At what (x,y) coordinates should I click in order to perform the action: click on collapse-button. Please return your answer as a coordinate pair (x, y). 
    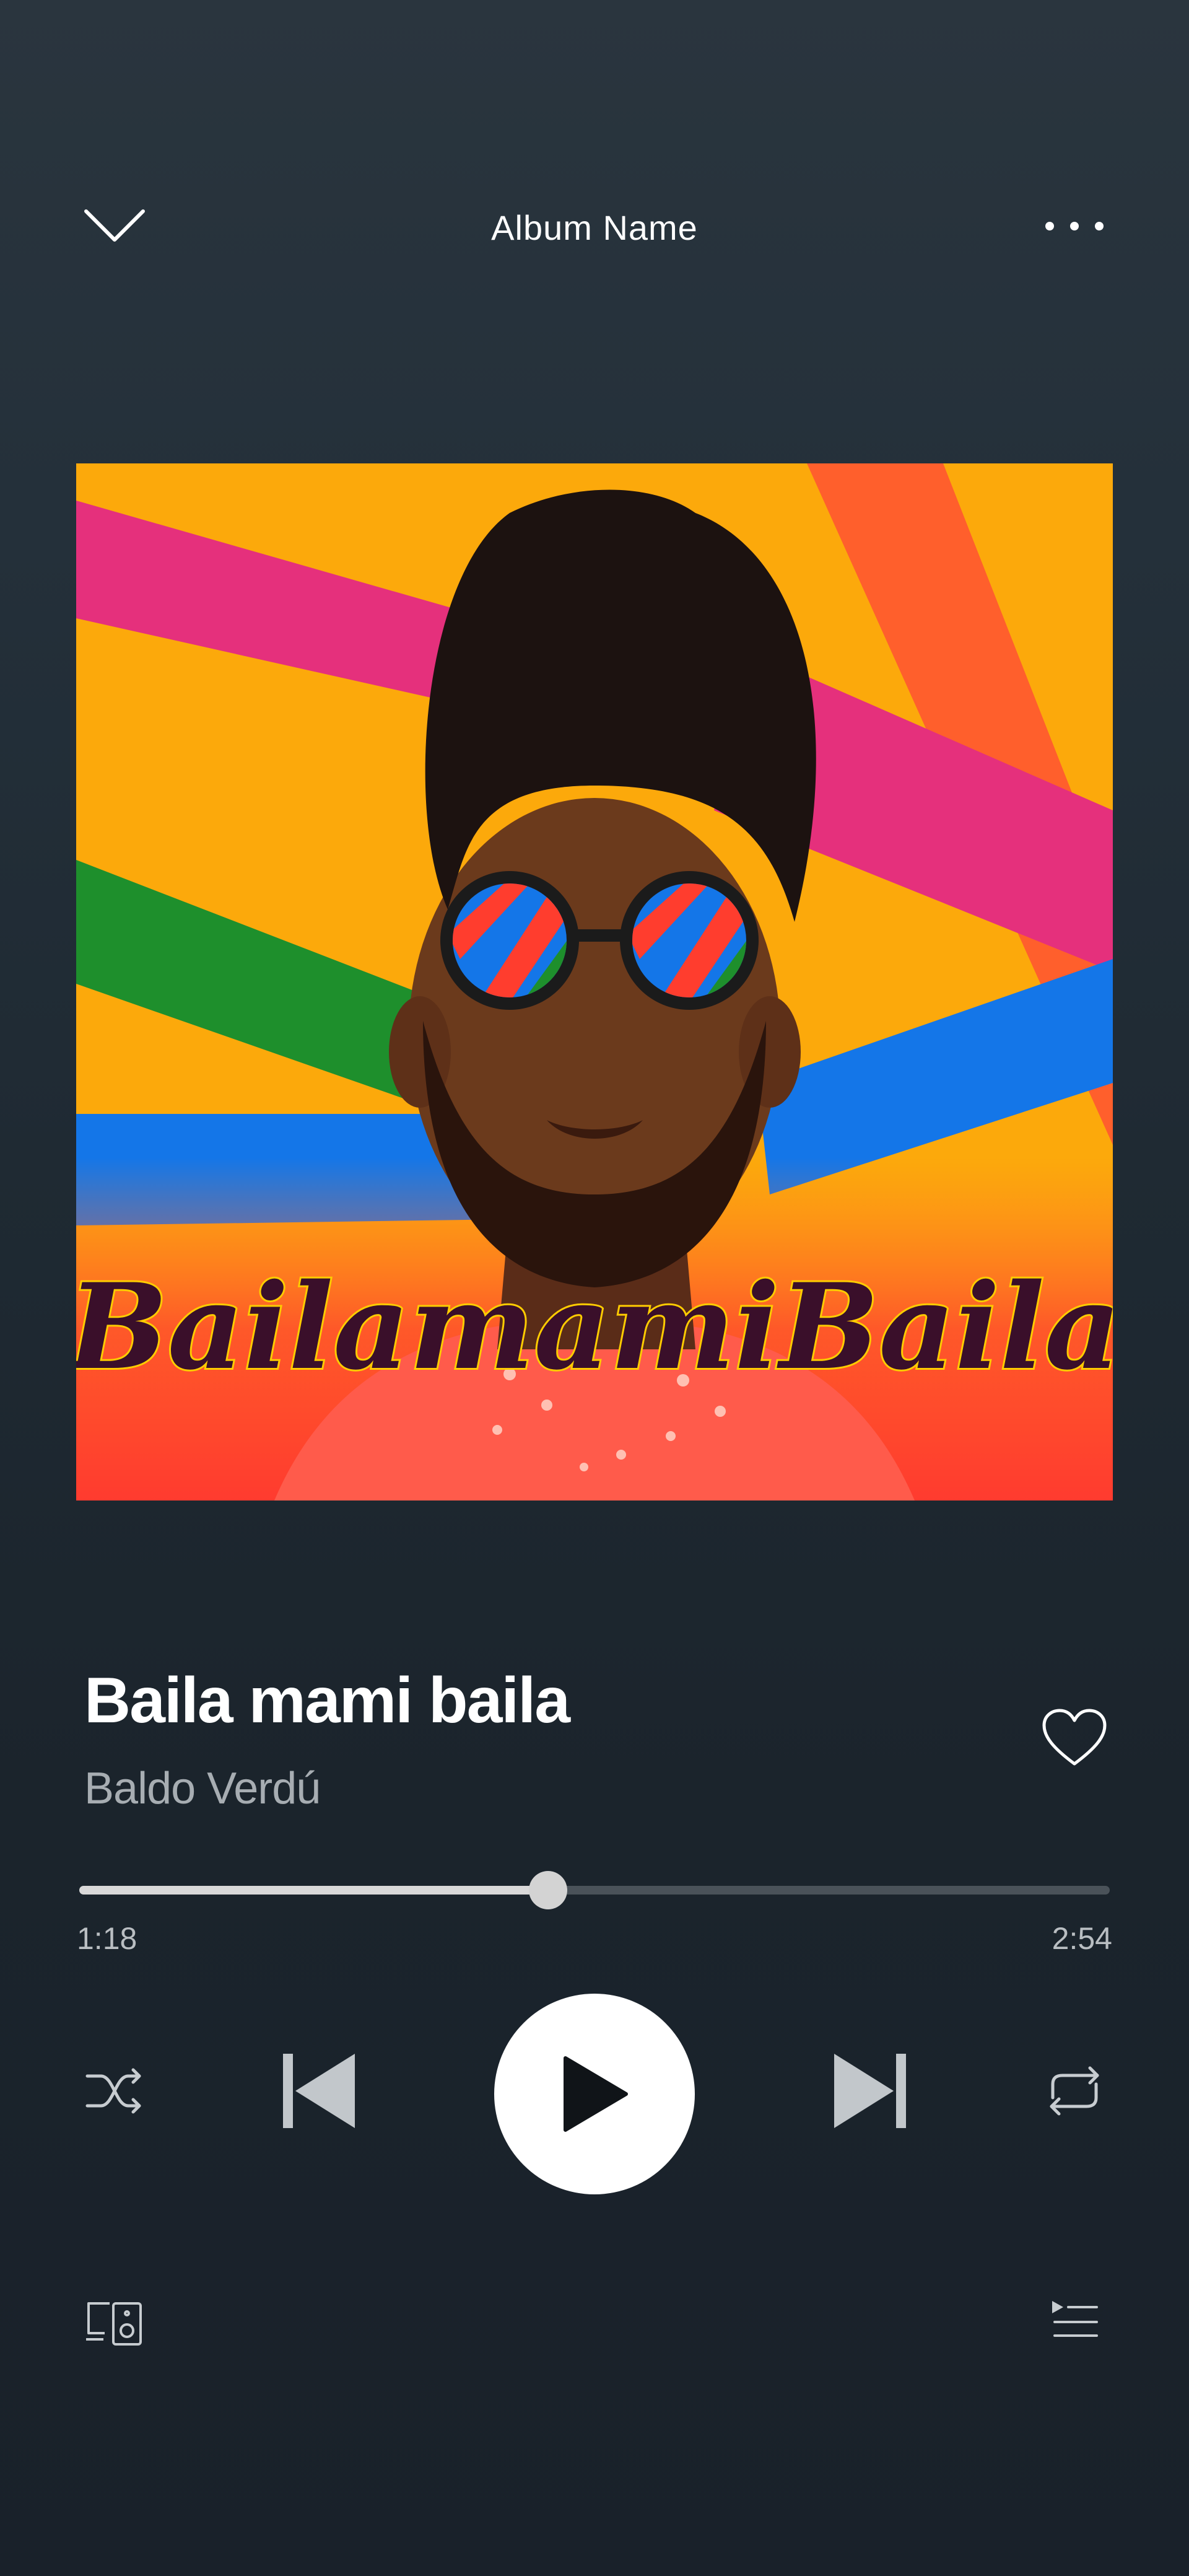
    Looking at the image, I should click on (114, 226).